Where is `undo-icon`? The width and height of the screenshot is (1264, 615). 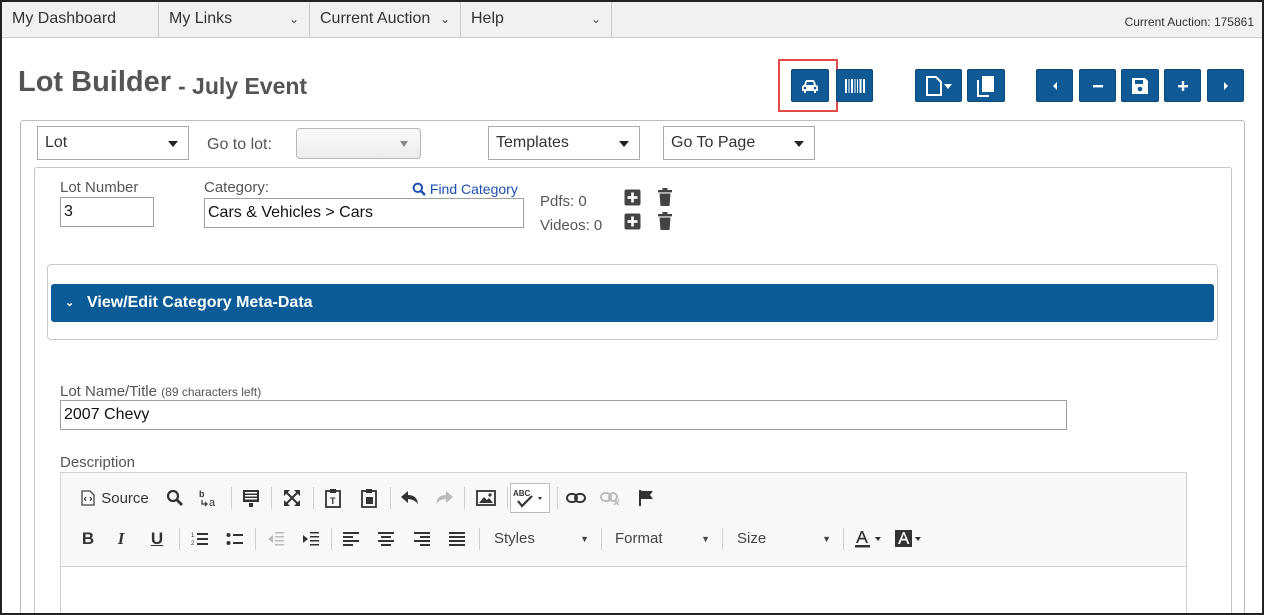
undo-icon is located at coordinates (409, 497).